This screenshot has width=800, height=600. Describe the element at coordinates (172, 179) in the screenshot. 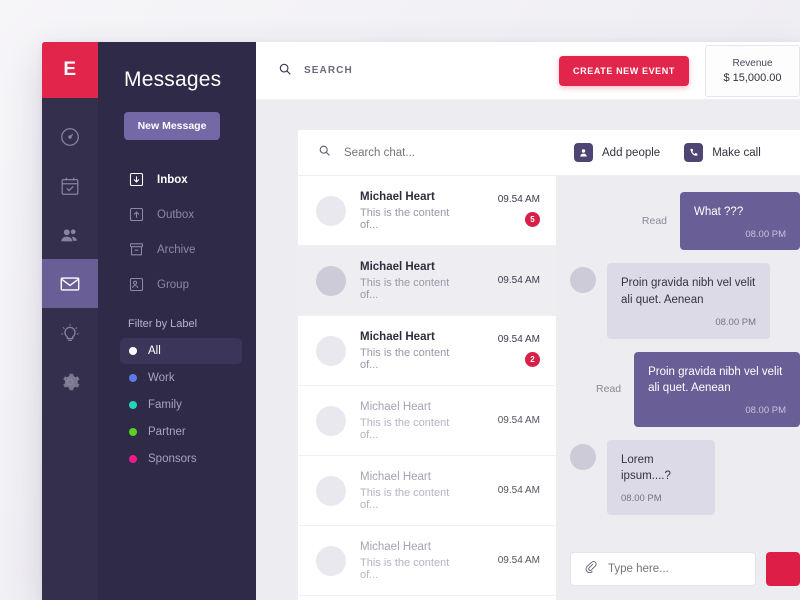

I see `sidebar-item-label: Inbox` at that location.